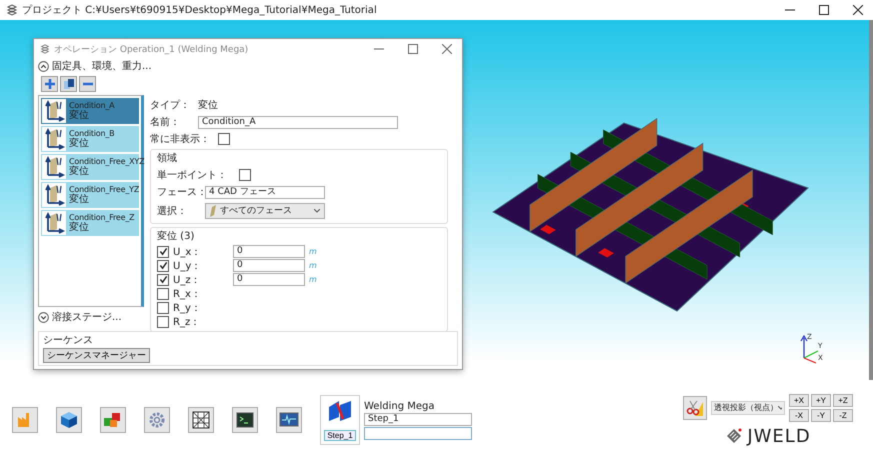 This screenshot has width=873, height=460. Describe the element at coordinates (400, 406) in the screenshot. I see `operation-name: Welding Mega` at that location.